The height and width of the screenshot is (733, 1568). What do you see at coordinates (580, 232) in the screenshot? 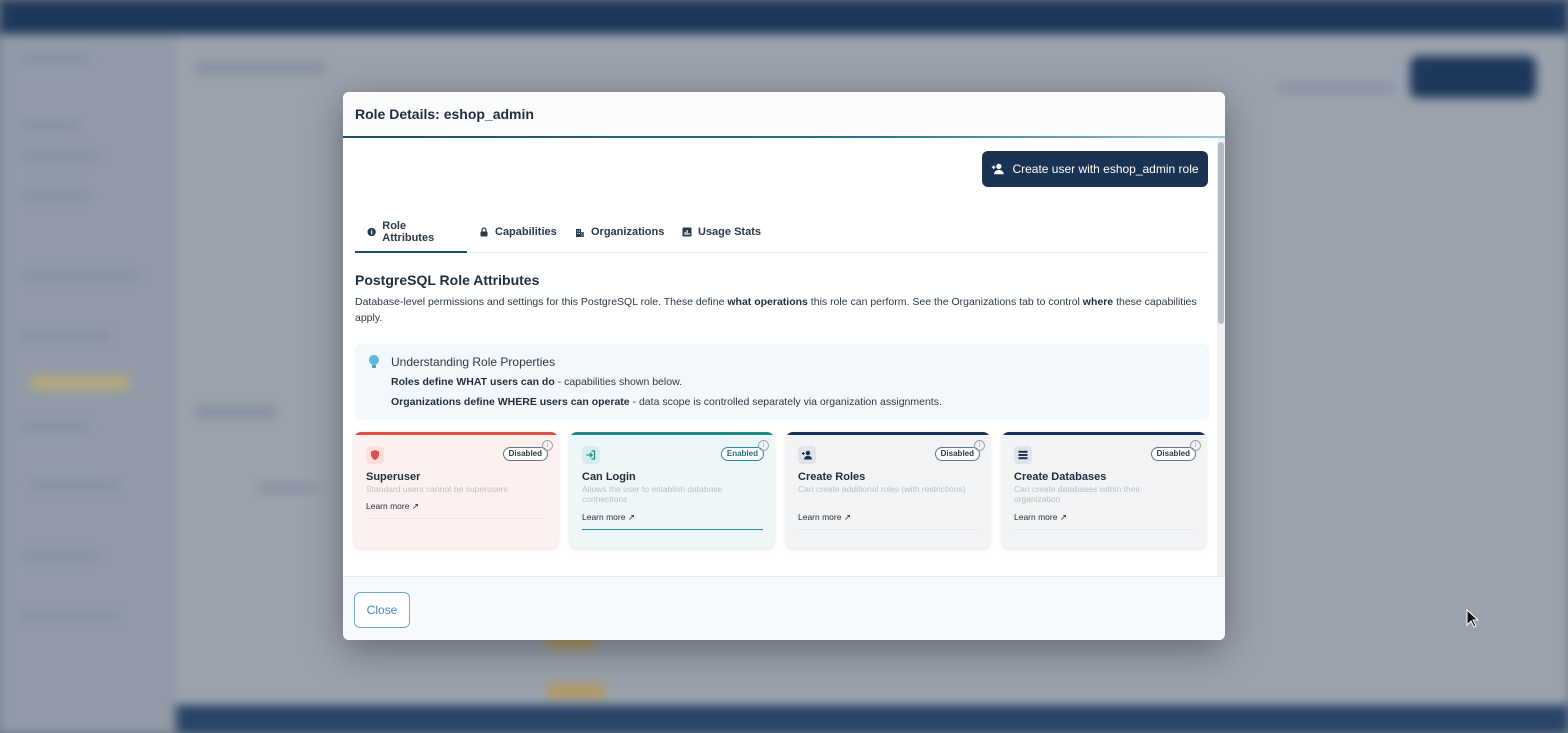
I see `building-icon` at bounding box center [580, 232].